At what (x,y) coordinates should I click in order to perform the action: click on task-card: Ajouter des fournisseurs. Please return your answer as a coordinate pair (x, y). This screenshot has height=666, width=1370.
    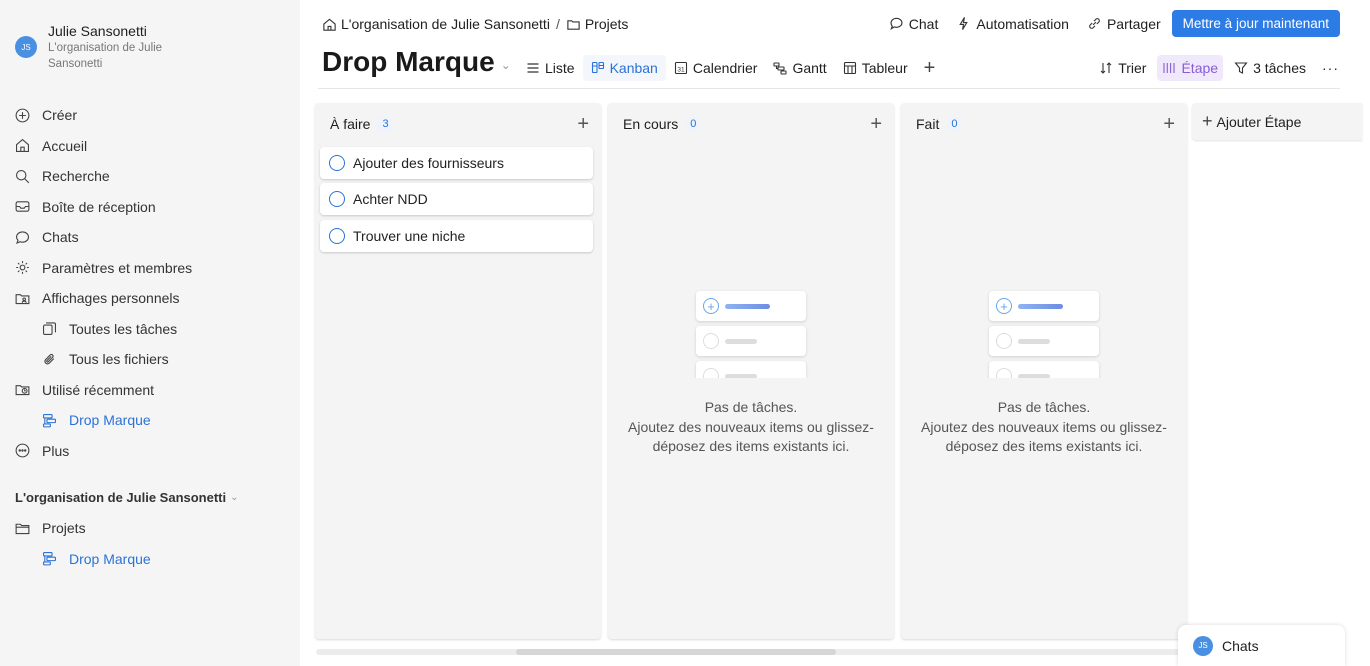
    Looking at the image, I should click on (456, 163).